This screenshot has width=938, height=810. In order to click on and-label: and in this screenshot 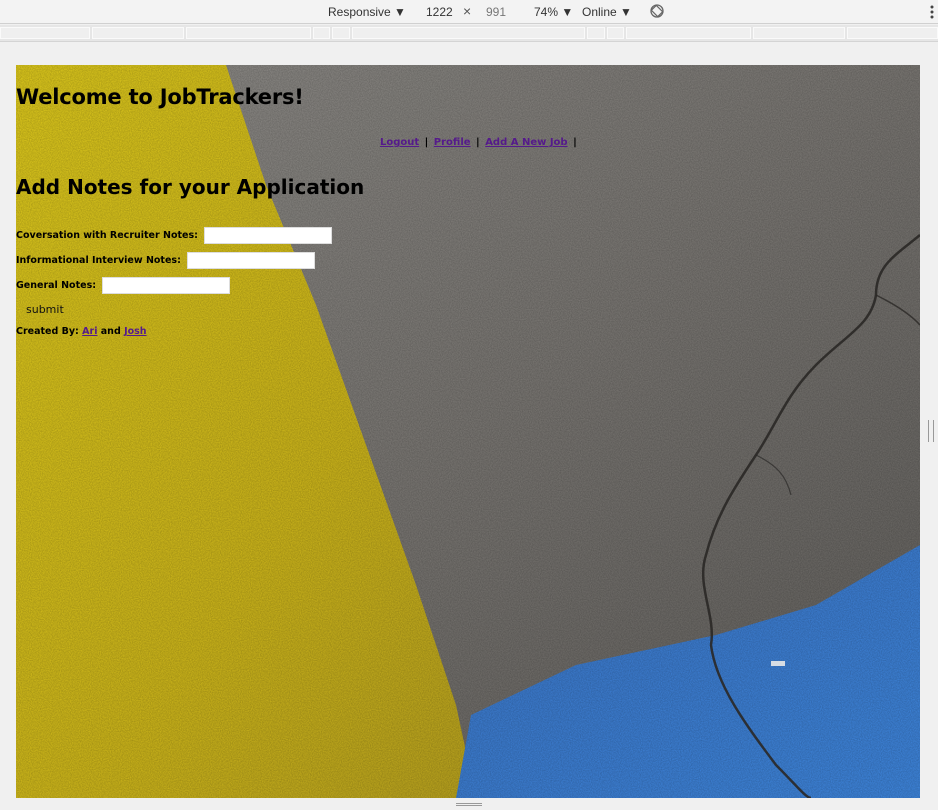, I will do `click(110, 331)`.